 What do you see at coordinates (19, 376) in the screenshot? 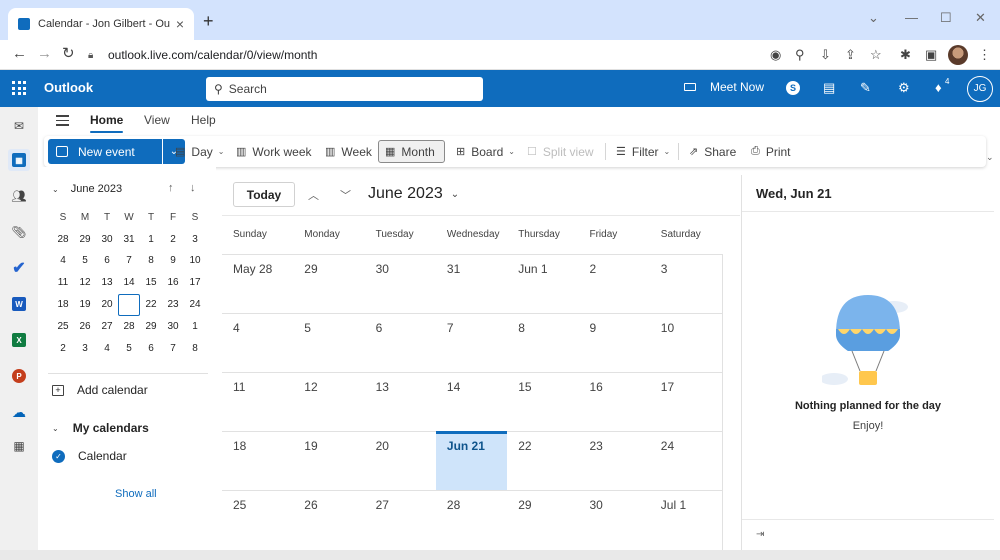
I see `powerpoint-icon: P` at bounding box center [19, 376].